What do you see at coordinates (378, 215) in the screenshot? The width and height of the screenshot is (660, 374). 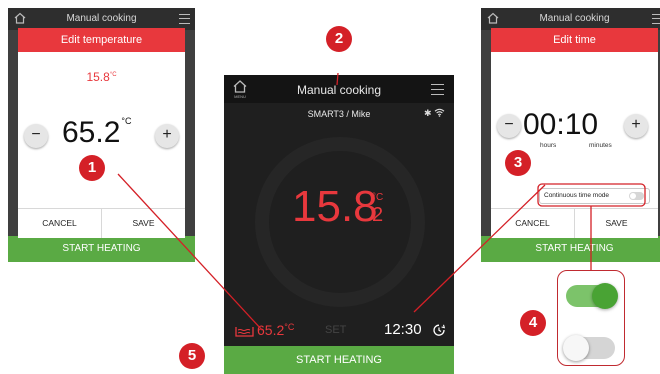 I see `temperature-decimal: 2` at bounding box center [378, 215].